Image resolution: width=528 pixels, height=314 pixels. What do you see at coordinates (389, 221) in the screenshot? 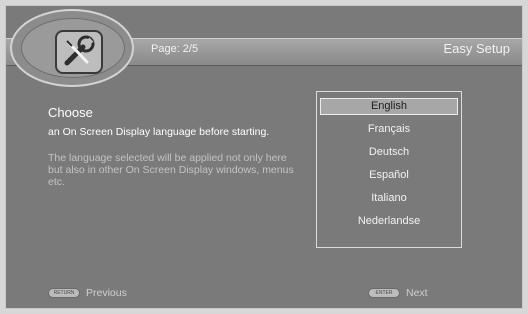
I see `language-option-nederlandse: Nederlandse` at bounding box center [389, 221].